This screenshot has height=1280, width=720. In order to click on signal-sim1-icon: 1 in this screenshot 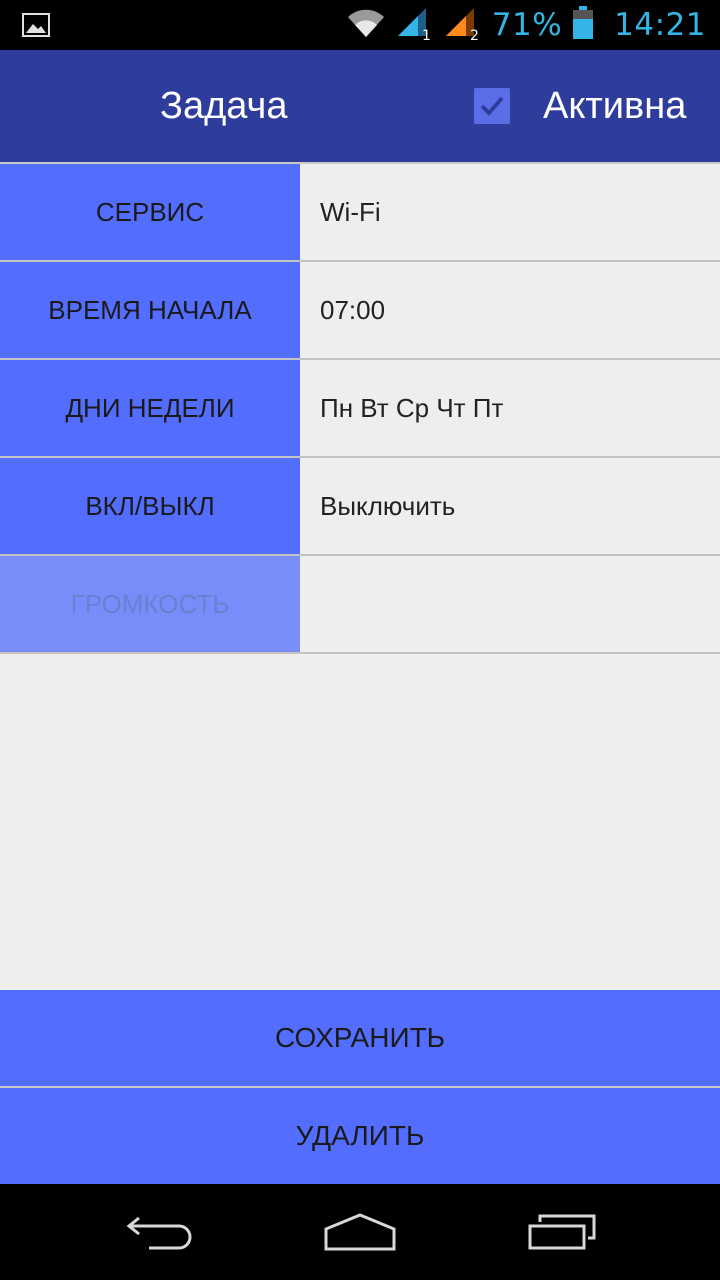, I will do `click(415, 25)`.